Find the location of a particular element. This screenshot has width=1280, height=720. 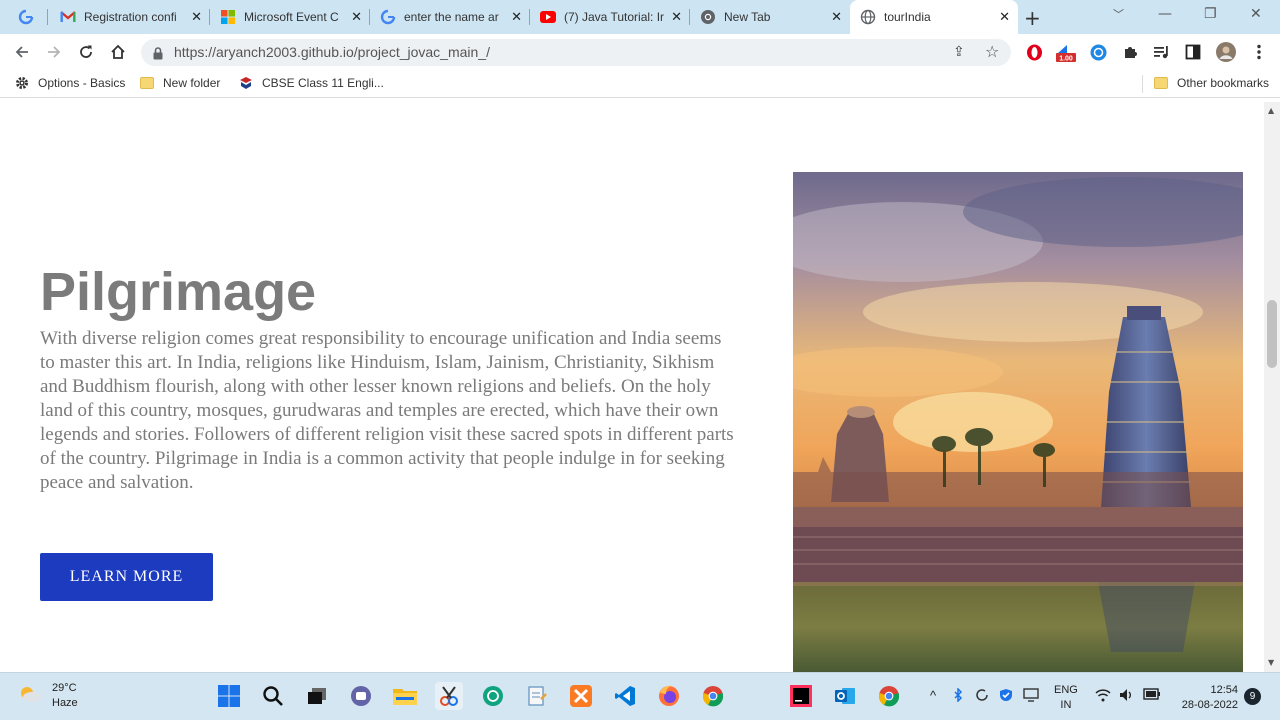

gmail-icon is located at coordinates (68, 17).